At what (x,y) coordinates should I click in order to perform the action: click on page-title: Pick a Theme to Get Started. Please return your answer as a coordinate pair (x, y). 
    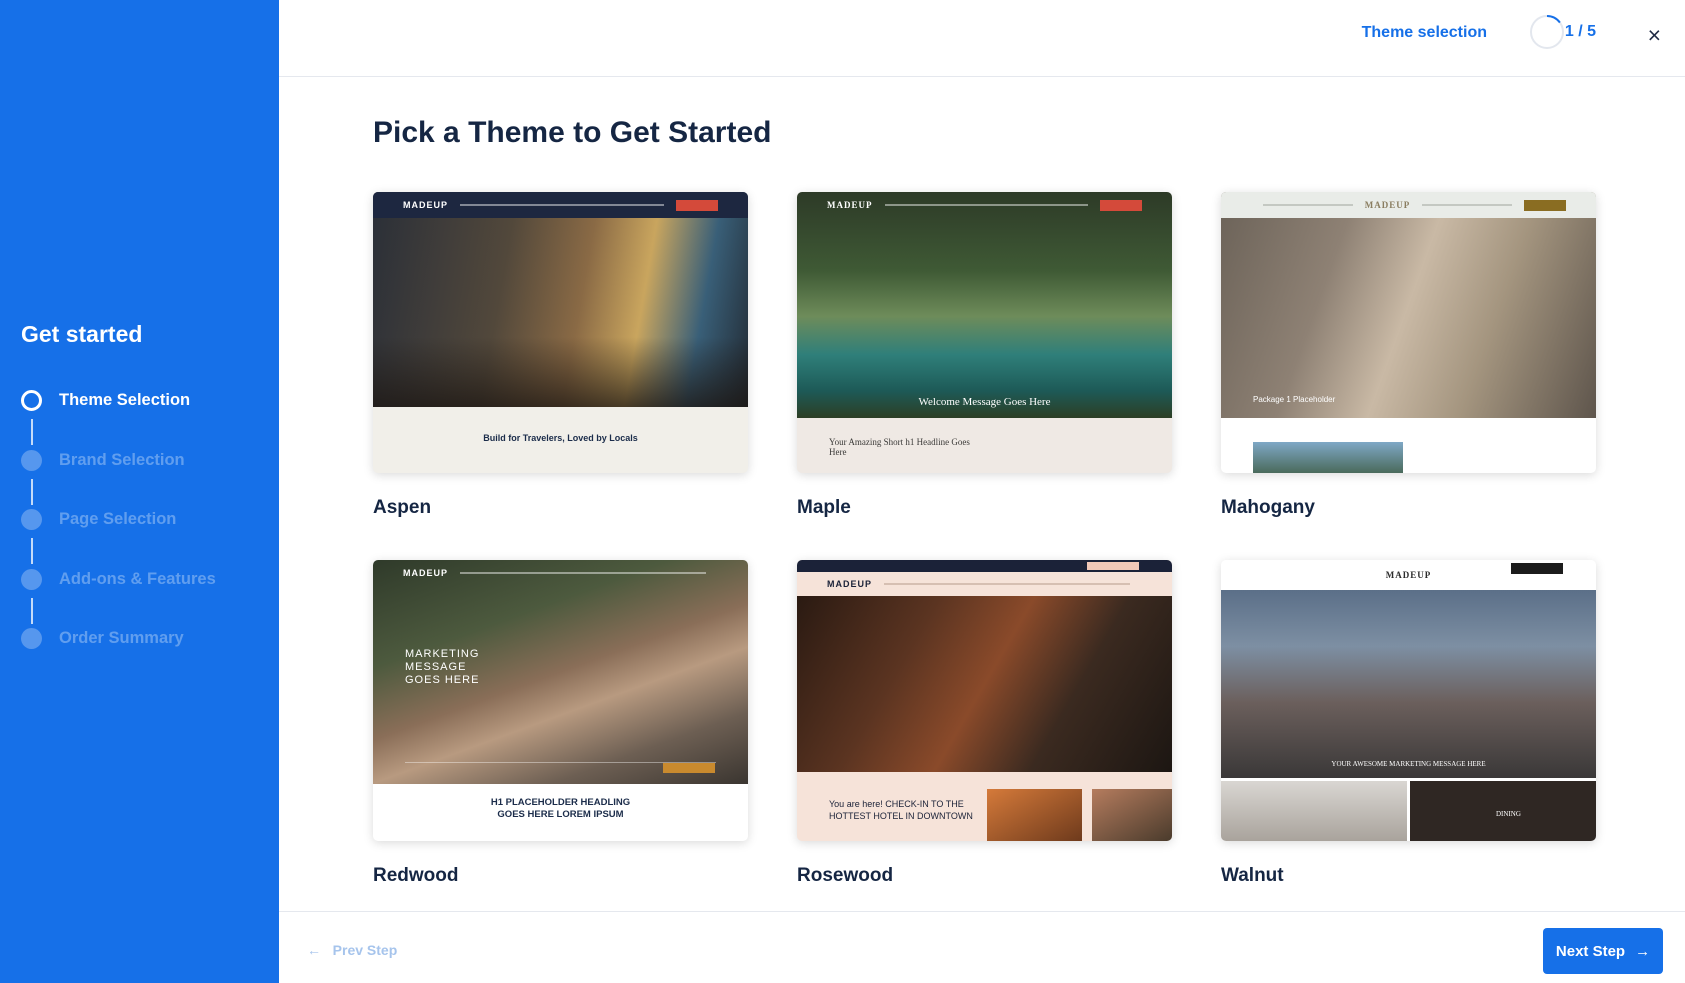
    Looking at the image, I should click on (572, 132).